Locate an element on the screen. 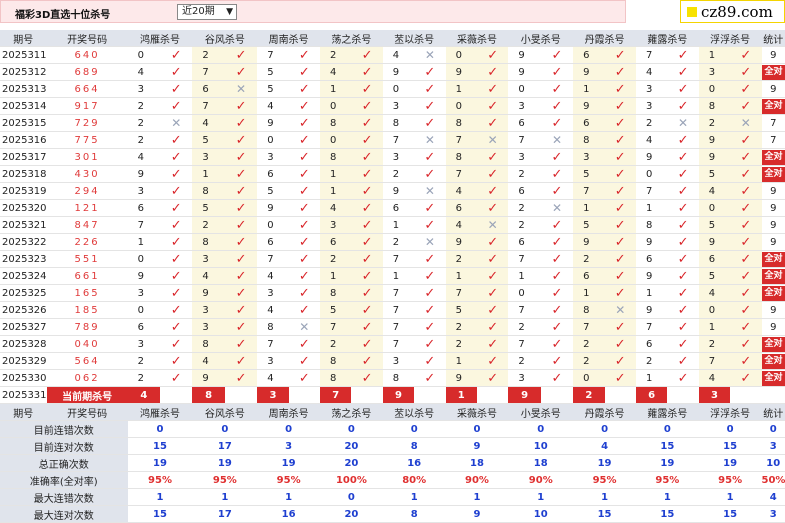 Image resolution: width=785 pixels, height=523 pixels. prediction-spacer is located at coordinates (304, 395).